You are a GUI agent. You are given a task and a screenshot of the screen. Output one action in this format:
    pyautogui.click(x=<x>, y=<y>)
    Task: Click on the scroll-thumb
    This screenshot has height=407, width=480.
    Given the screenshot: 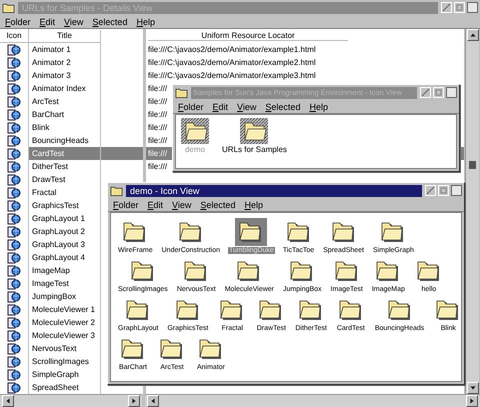 What is the action you would take?
    pyautogui.click(x=472, y=165)
    